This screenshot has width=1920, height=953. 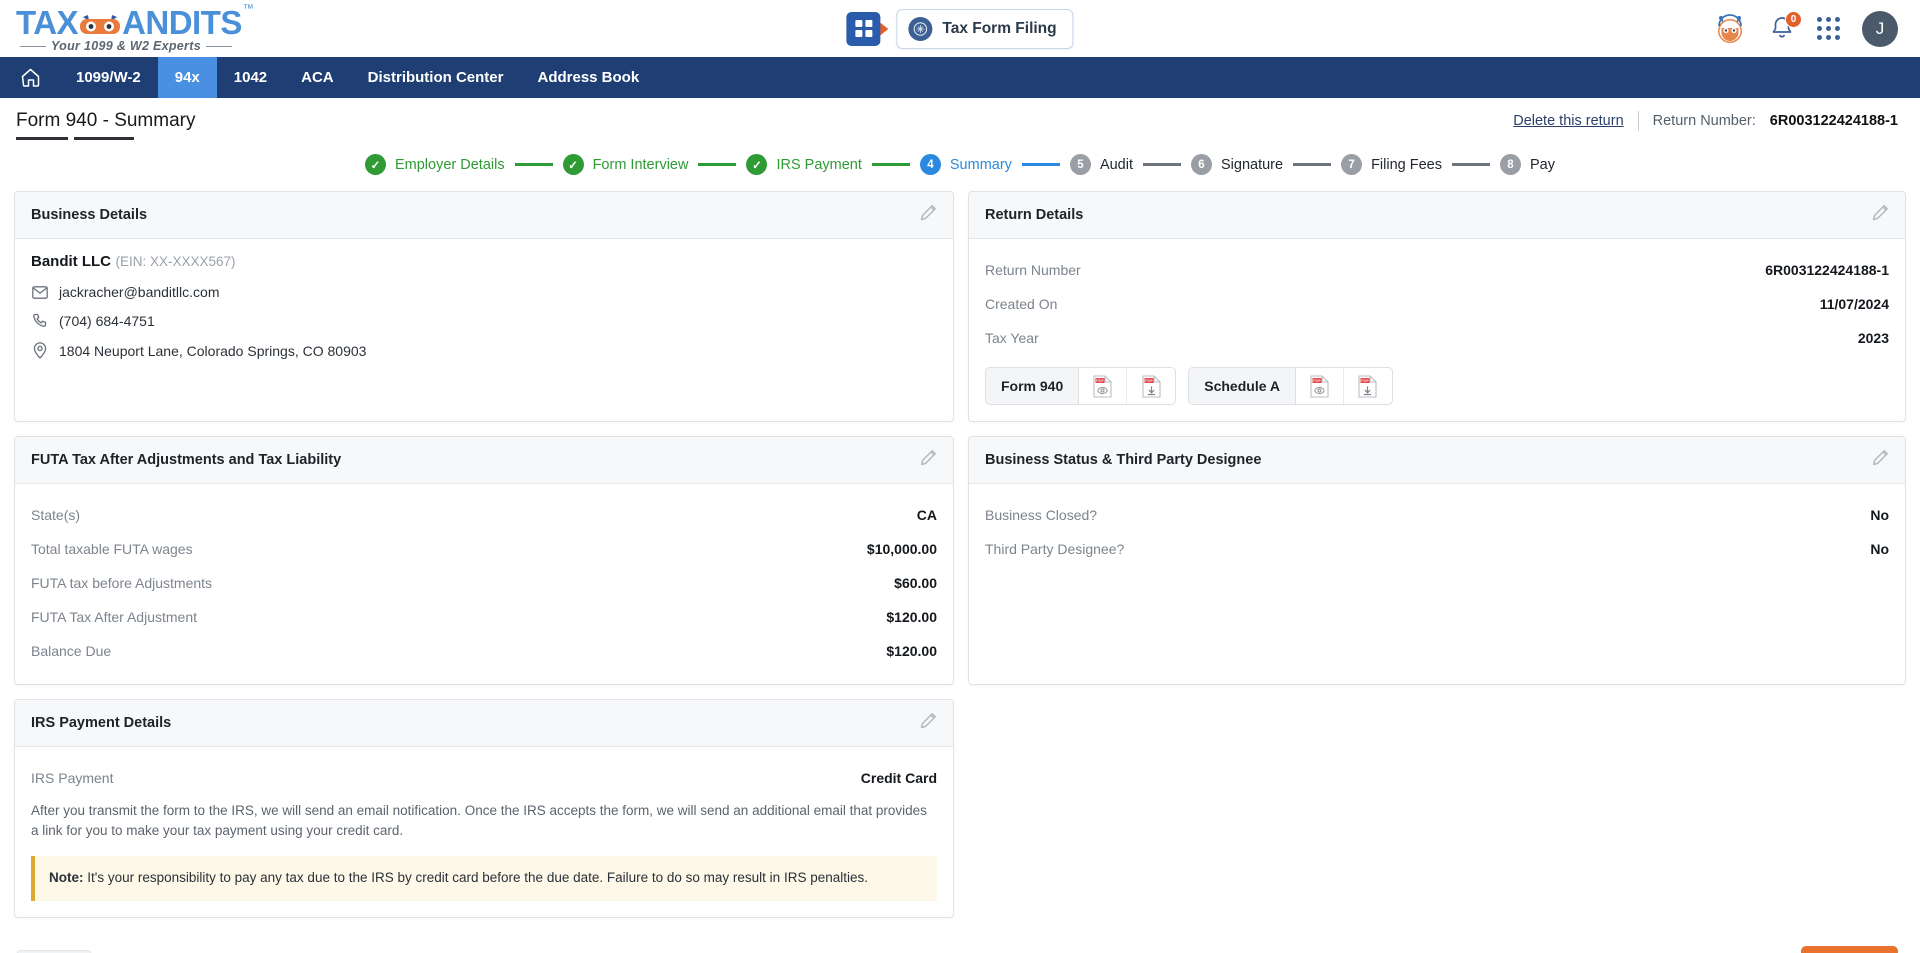 I want to click on edit-return-details-icon, so click(x=1880, y=215).